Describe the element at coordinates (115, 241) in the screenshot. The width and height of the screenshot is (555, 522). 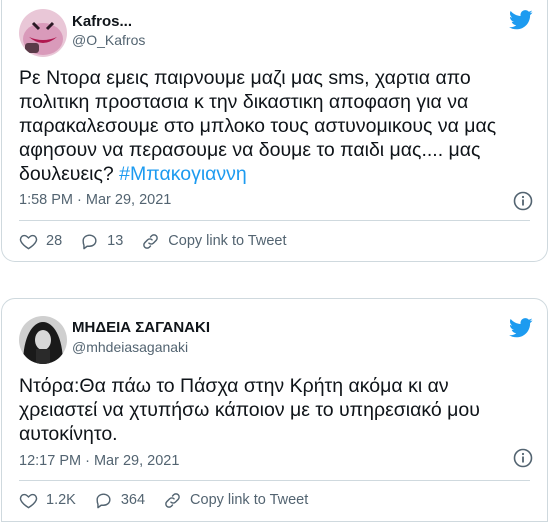
I see `reply-count: 13` at that location.